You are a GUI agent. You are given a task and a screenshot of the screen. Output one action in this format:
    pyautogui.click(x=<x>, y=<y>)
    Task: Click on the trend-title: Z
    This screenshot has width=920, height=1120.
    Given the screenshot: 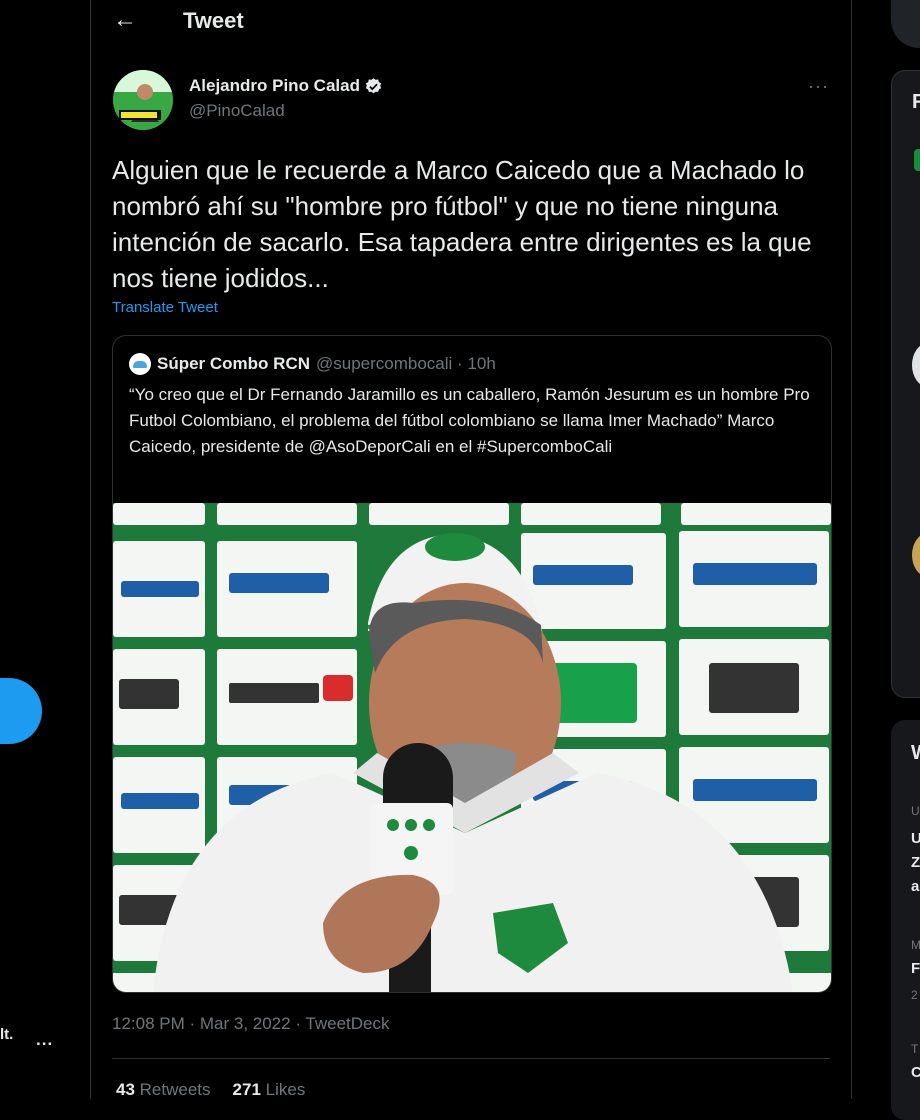 What is the action you would take?
    pyautogui.click(x=915, y=862)
    